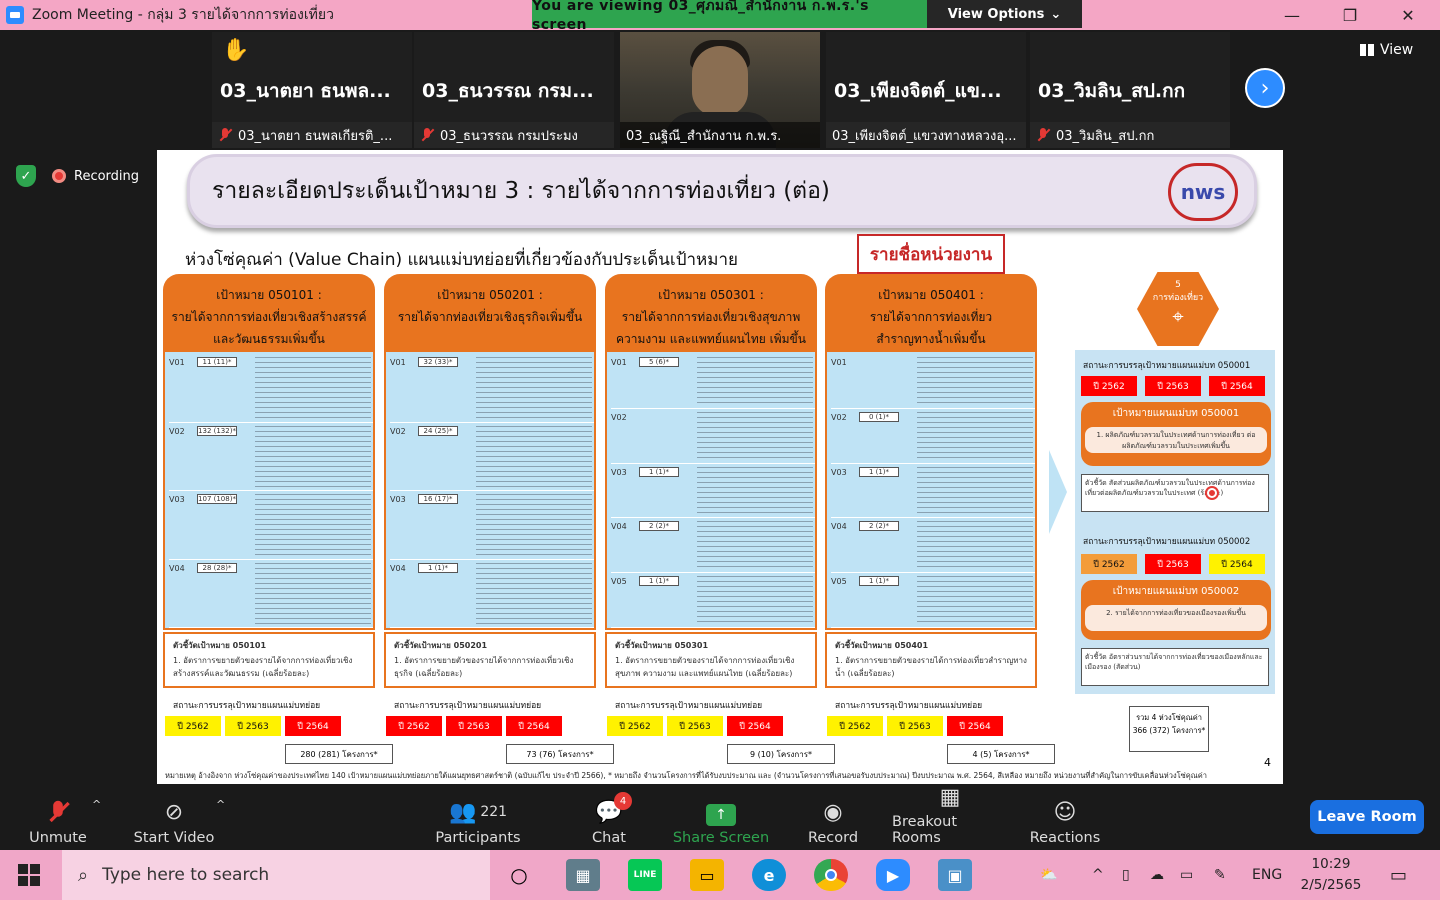 Image resolution: width=1440 pixels, height=900 pixels. I want to click on breakout-rooms-button: ▦ Breakout Rooms, so click(950, 815).